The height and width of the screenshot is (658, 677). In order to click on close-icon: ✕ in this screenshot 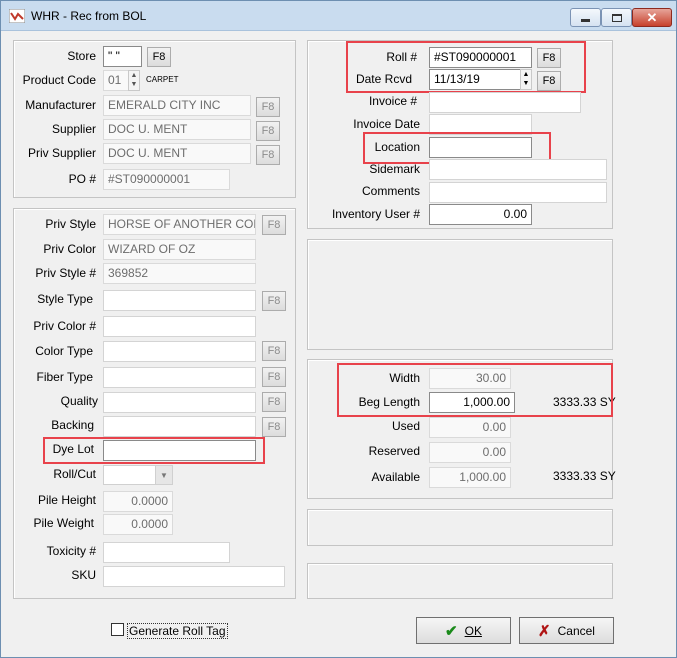, I will do `click(652, 17)`.